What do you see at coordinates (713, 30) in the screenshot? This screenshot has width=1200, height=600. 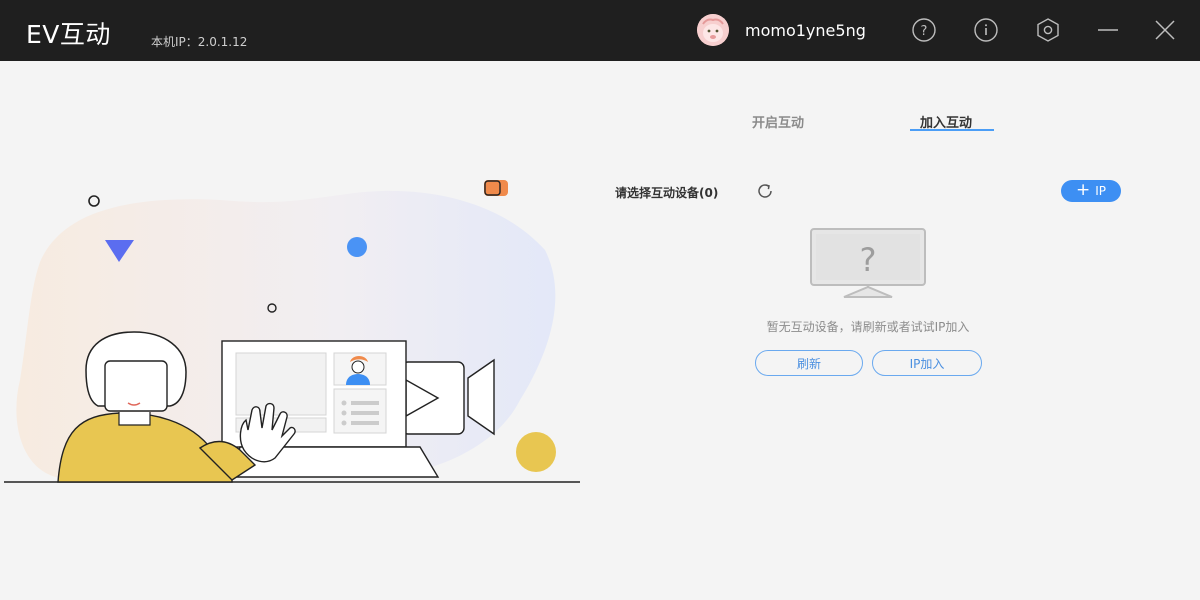 I see `avatar` at bounding box center [713, 30].